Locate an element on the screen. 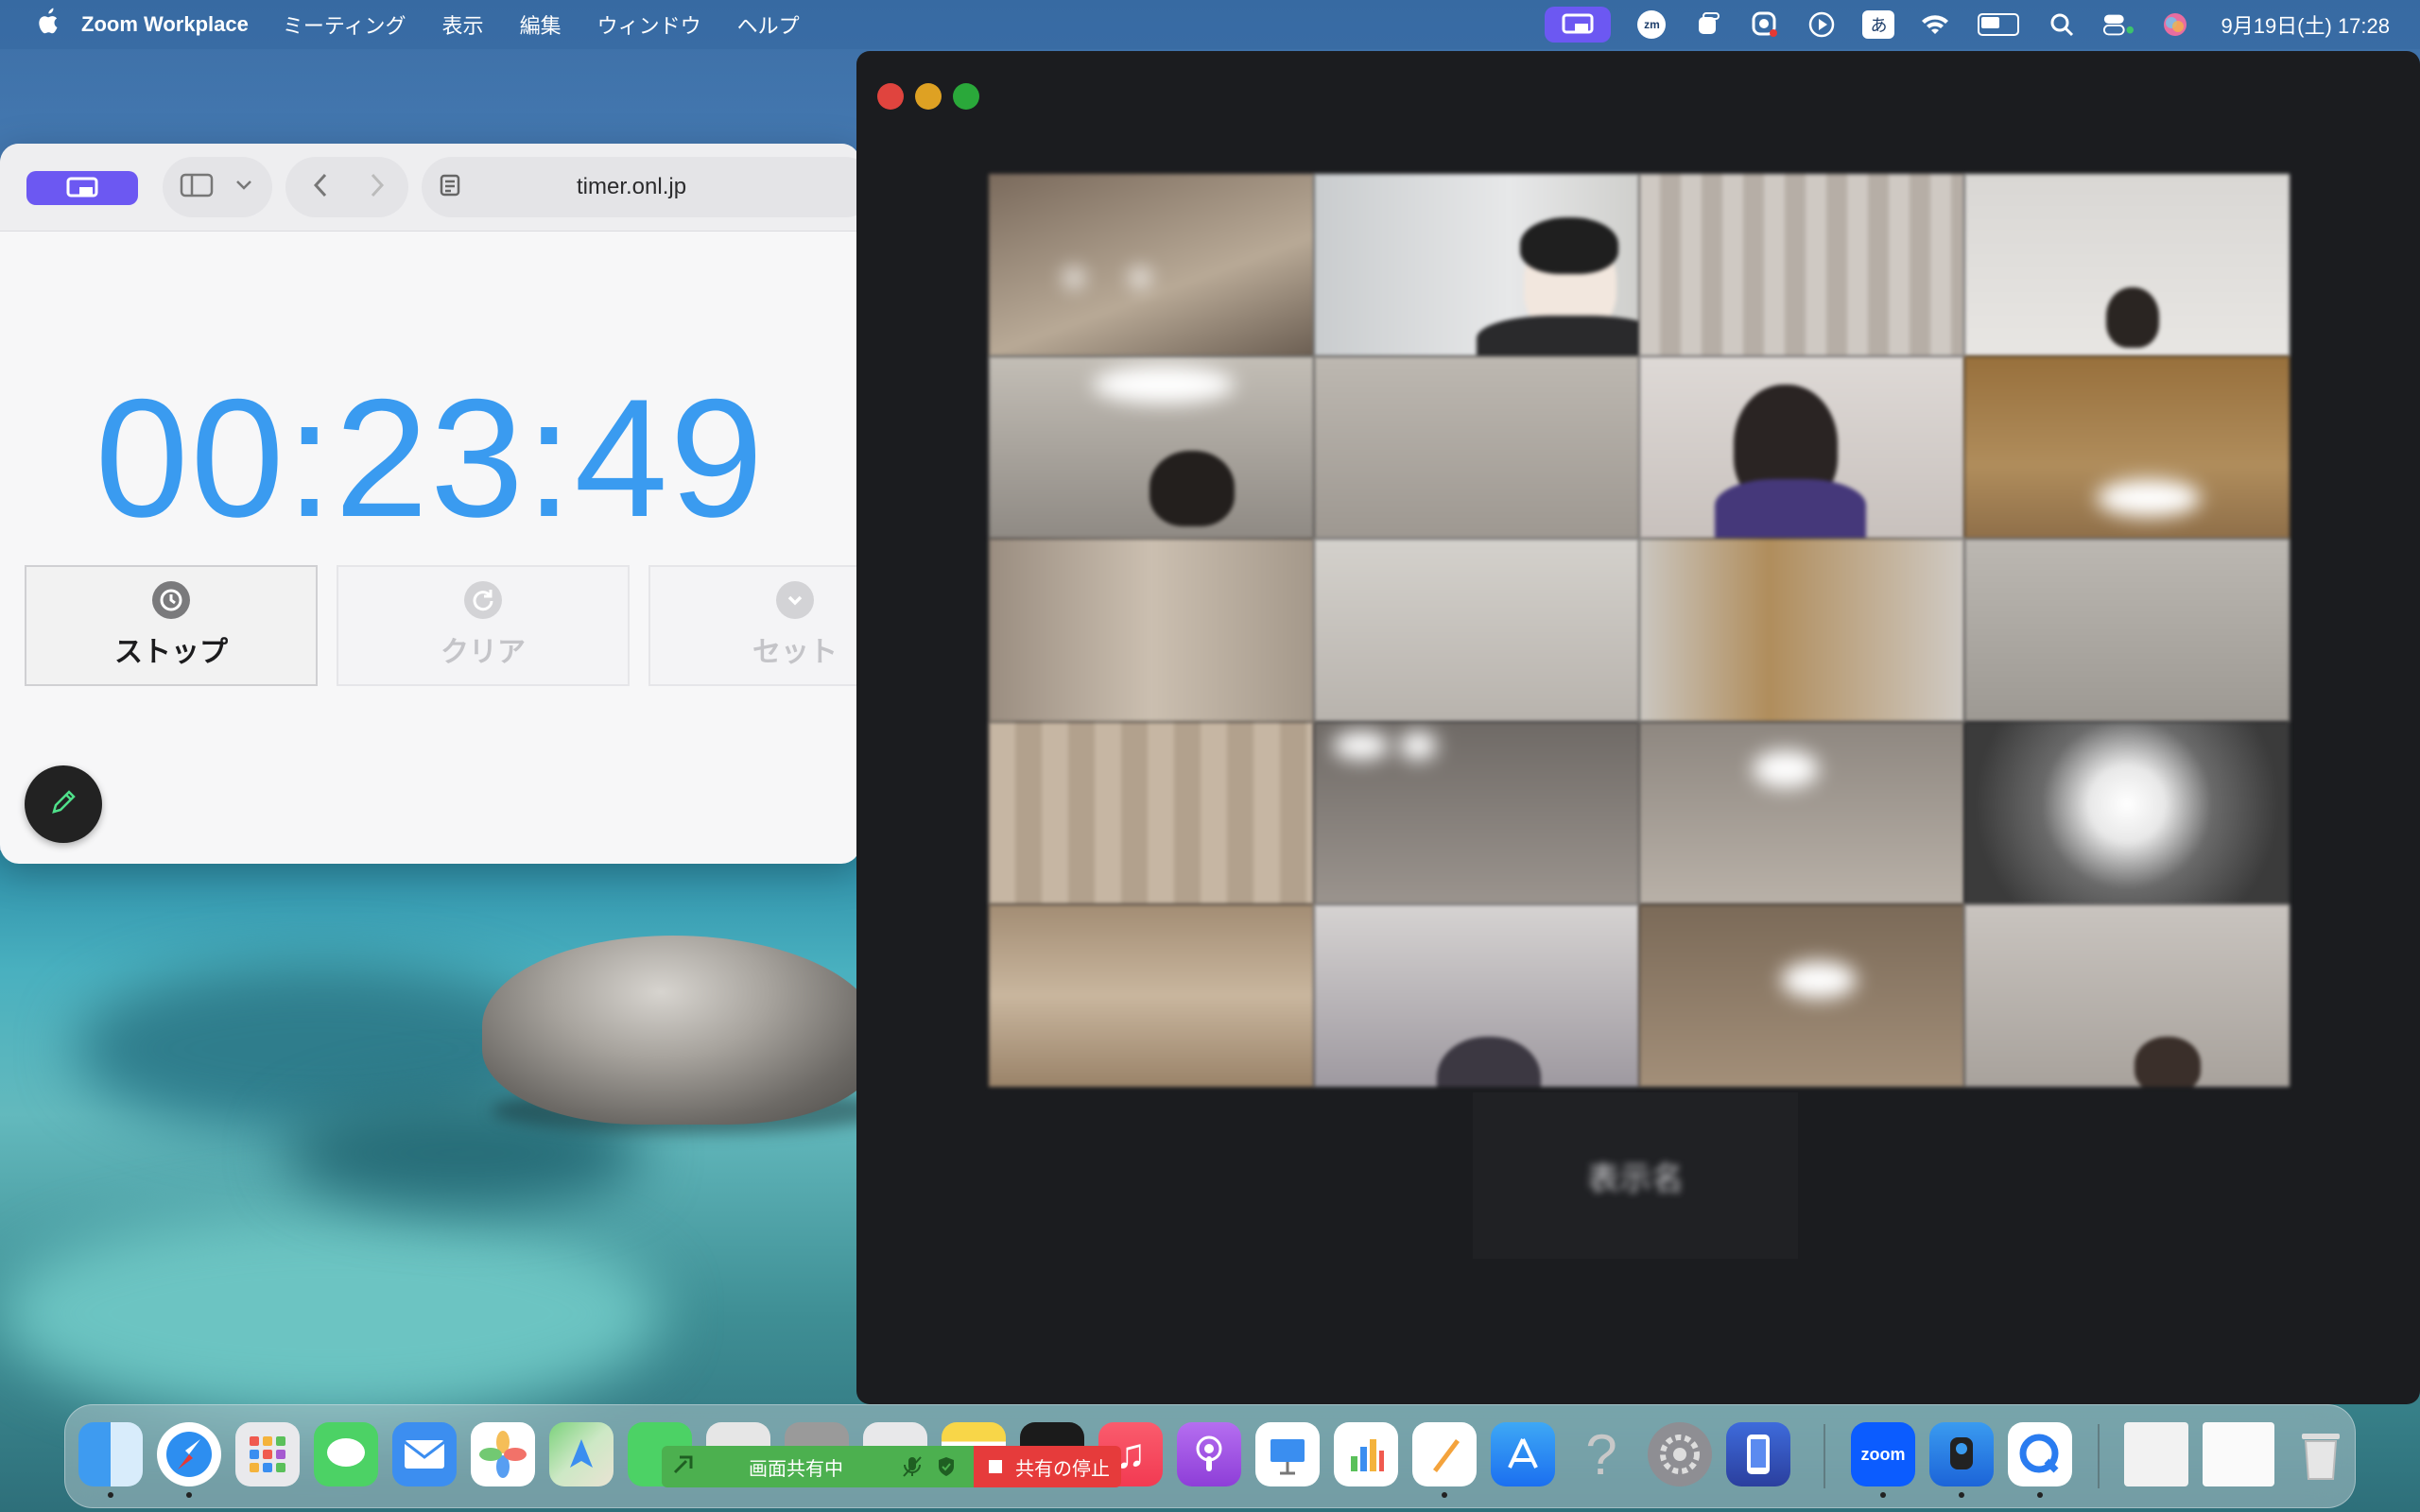 The width and height of the screenshot is (2420, 1512). app-name-menu: Zoom Workplace is located at coordinates (165, 24).